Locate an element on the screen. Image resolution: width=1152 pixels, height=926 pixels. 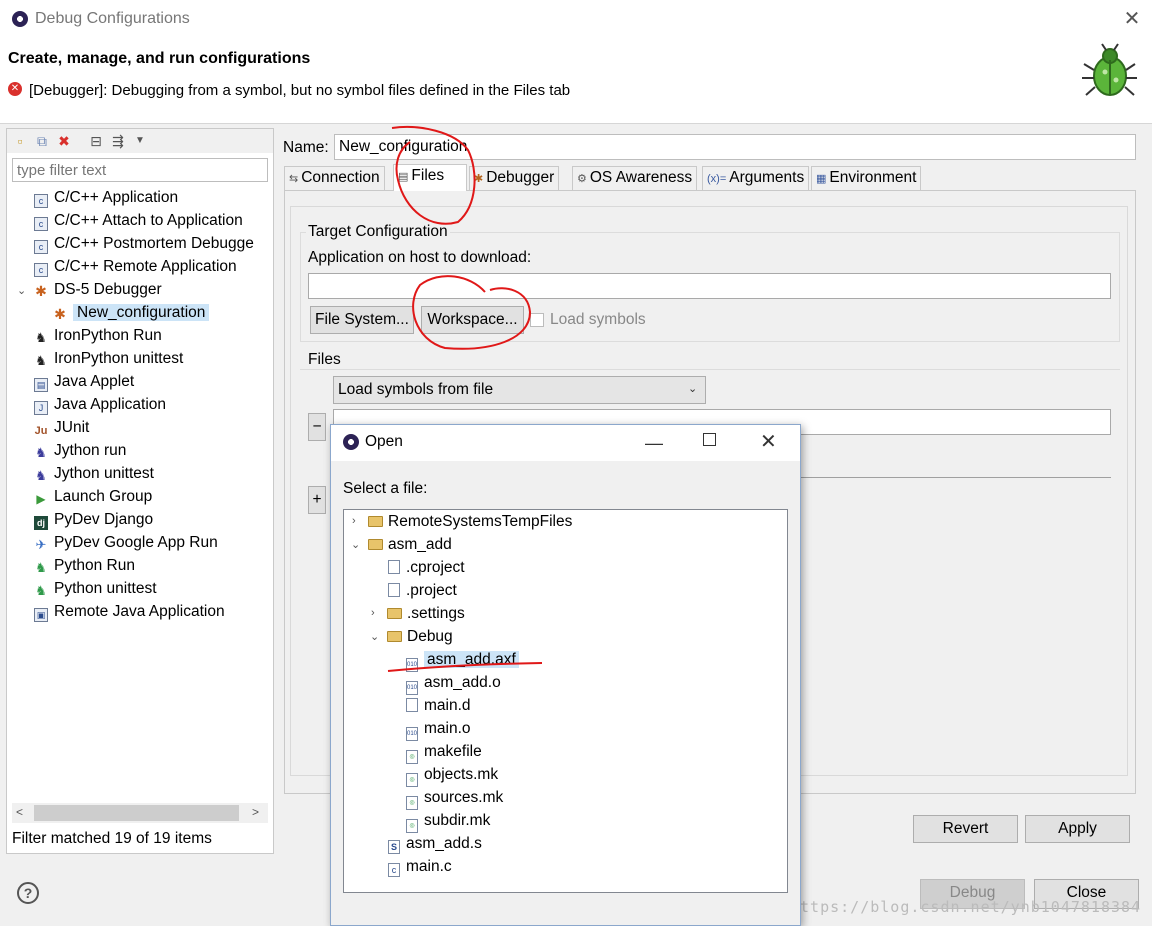
tree-file-subdir-mk: ◎ subdir.mk is located at coordinates (448, 821).